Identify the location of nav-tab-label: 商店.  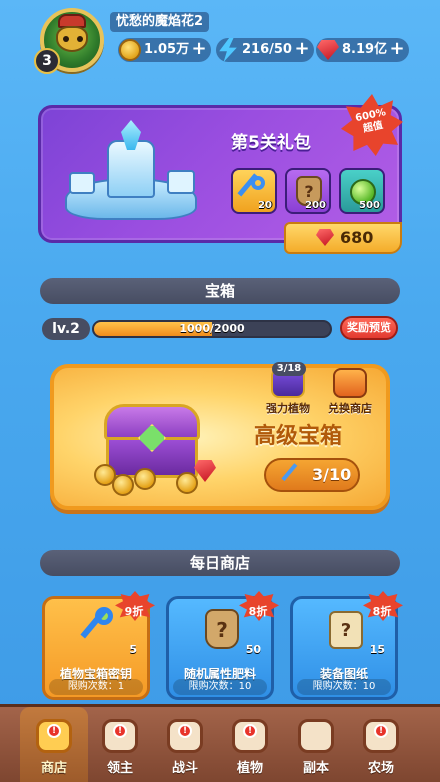
(53, 768).